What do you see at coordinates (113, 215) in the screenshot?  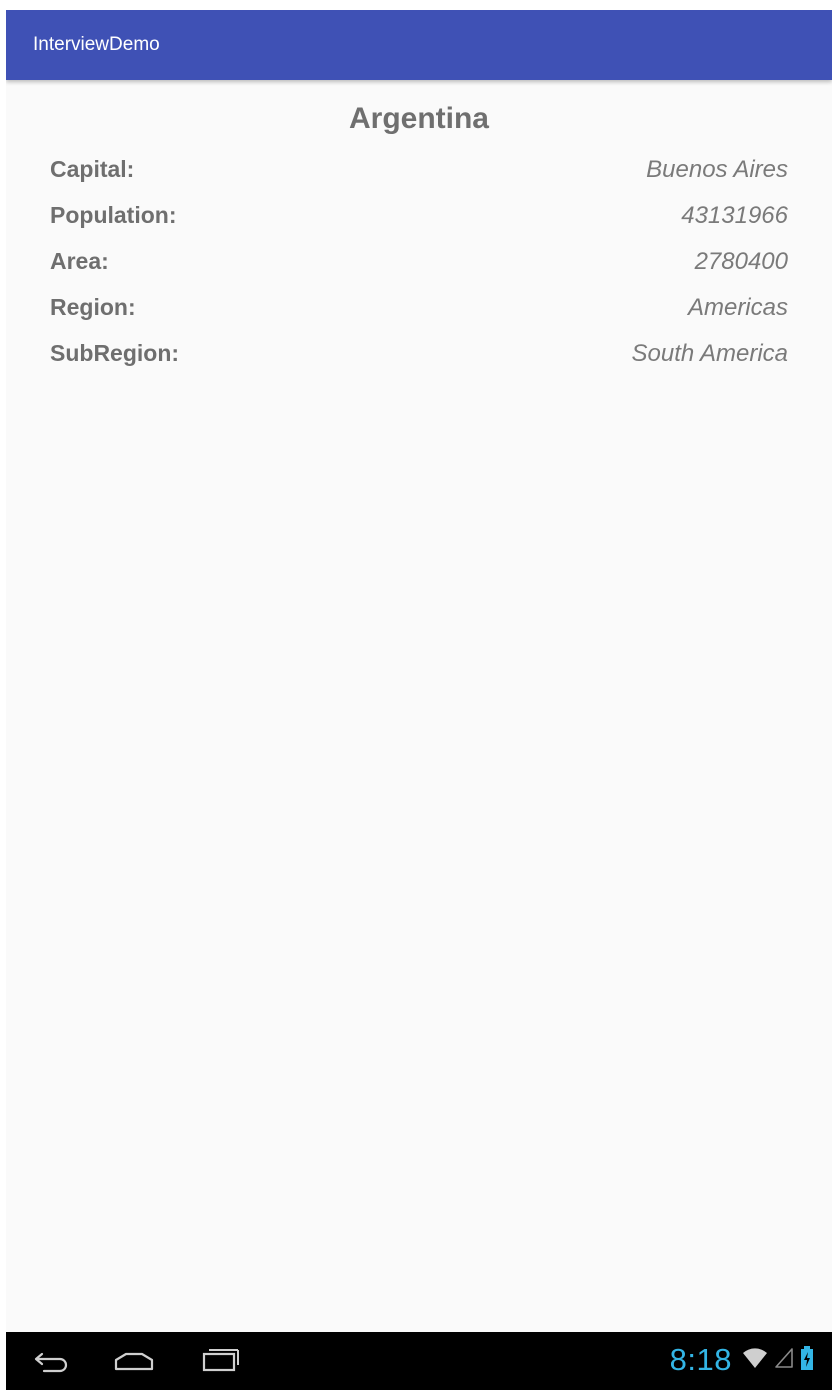 I see `detail-label: Population:` at bounding box center [113, 215].